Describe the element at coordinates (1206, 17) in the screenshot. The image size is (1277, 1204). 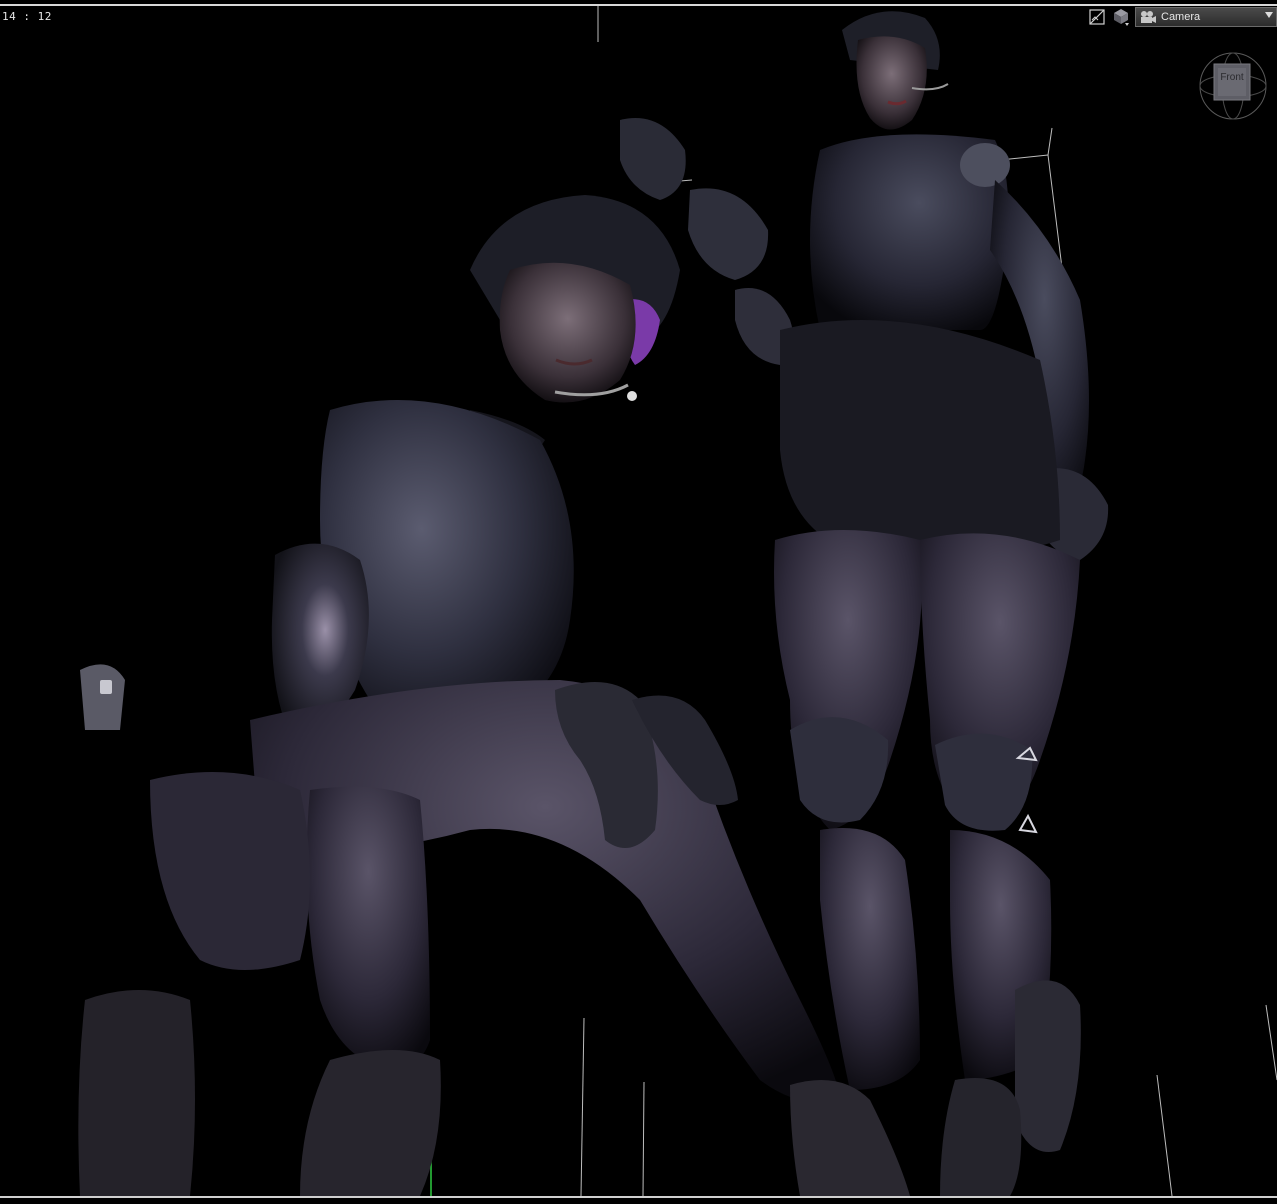
I see `camera-selector-dropdown: Camera` at that location.